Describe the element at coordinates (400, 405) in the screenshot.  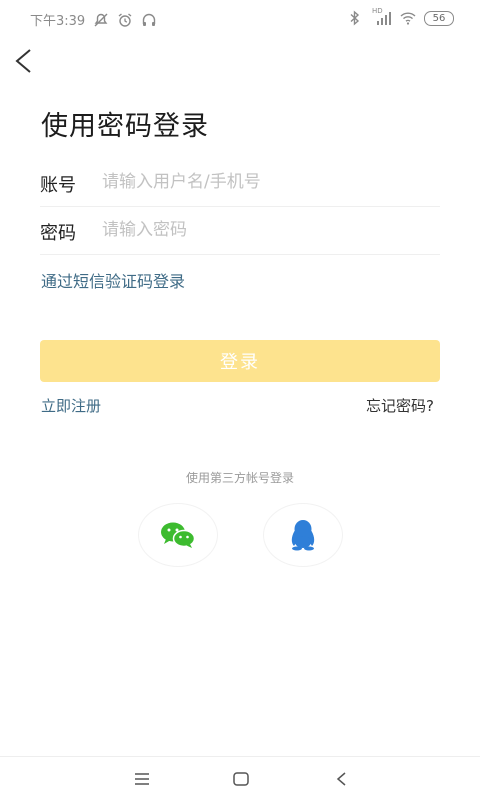
I see `forgot-password-link: 忘记密码?` at that location.